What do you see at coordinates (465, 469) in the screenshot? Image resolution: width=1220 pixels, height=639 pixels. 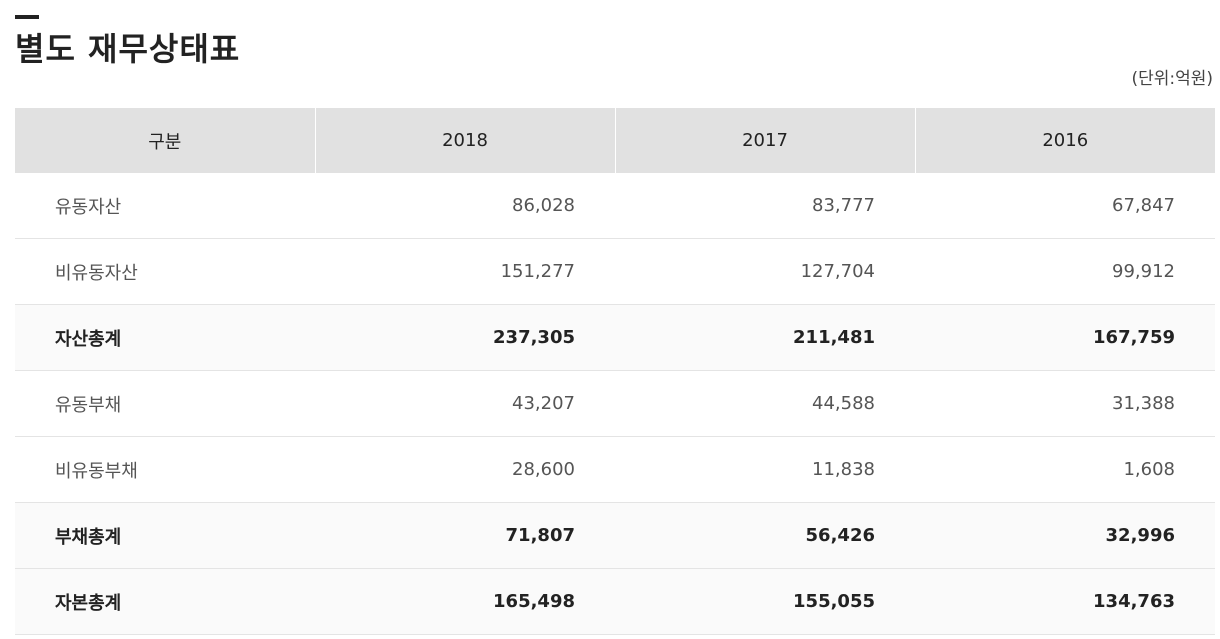 I see `cell-value: 28,600` at bounding box center [465, 469].